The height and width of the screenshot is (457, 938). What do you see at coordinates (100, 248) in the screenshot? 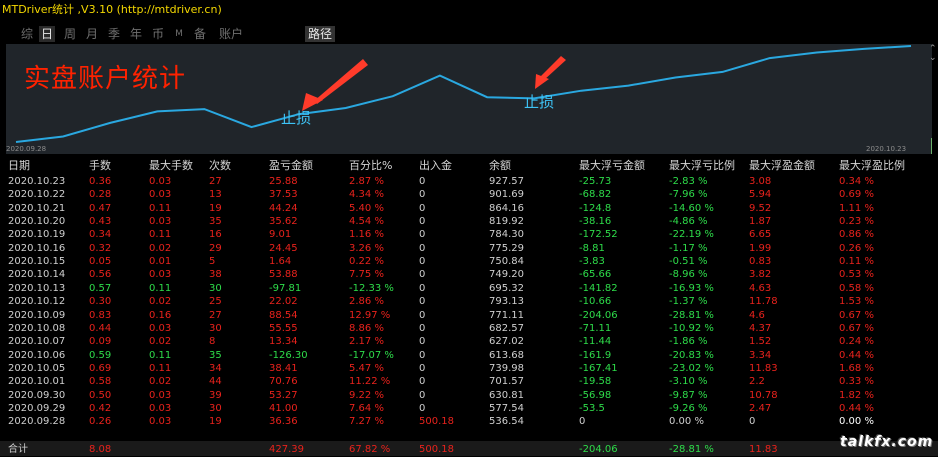
I see `cell-lots: 0.32` at bounding box center [100, 248].